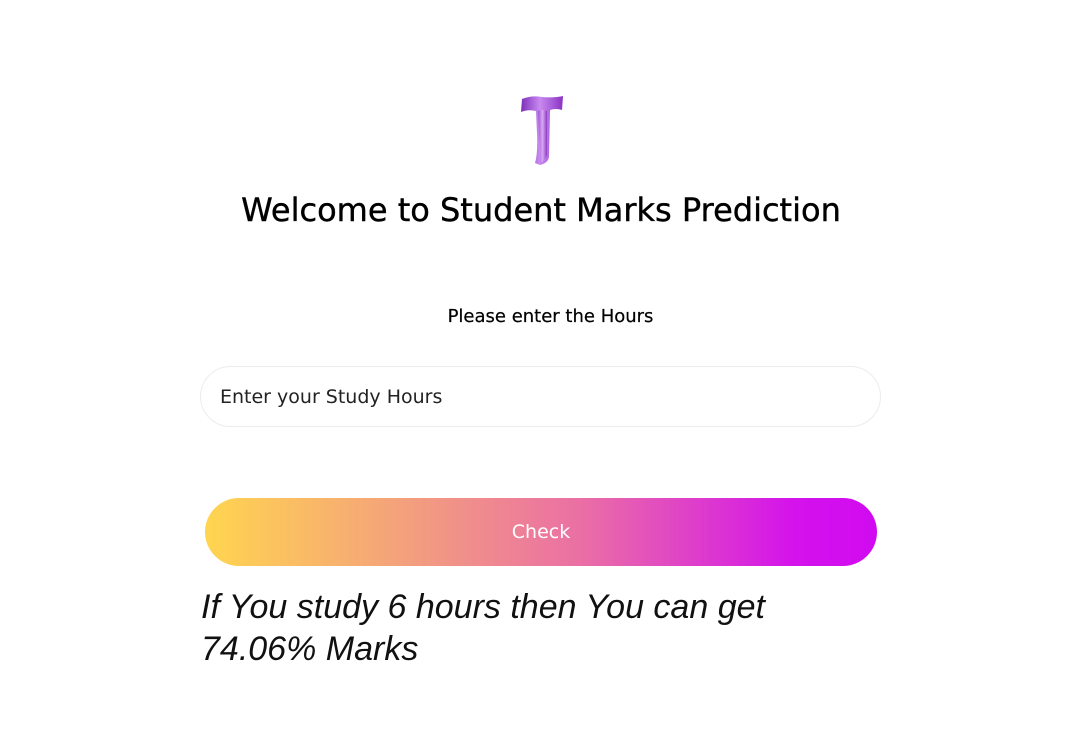 The image size is (1067, 730). Describe the element at coordinates (541, 532) in the screenshot. I see `check-button: Check` at that location.